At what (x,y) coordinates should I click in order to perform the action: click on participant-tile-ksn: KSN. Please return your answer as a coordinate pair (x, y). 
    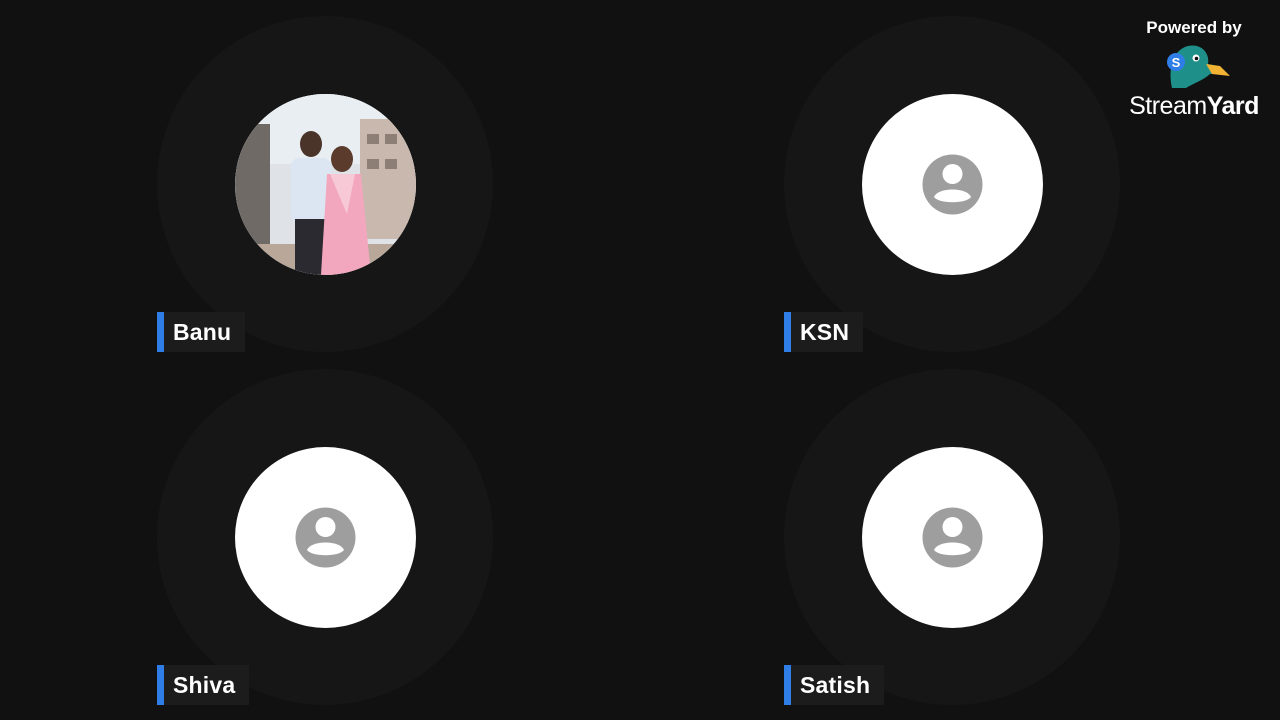
    Looking at the image, I should click on (954, 186).